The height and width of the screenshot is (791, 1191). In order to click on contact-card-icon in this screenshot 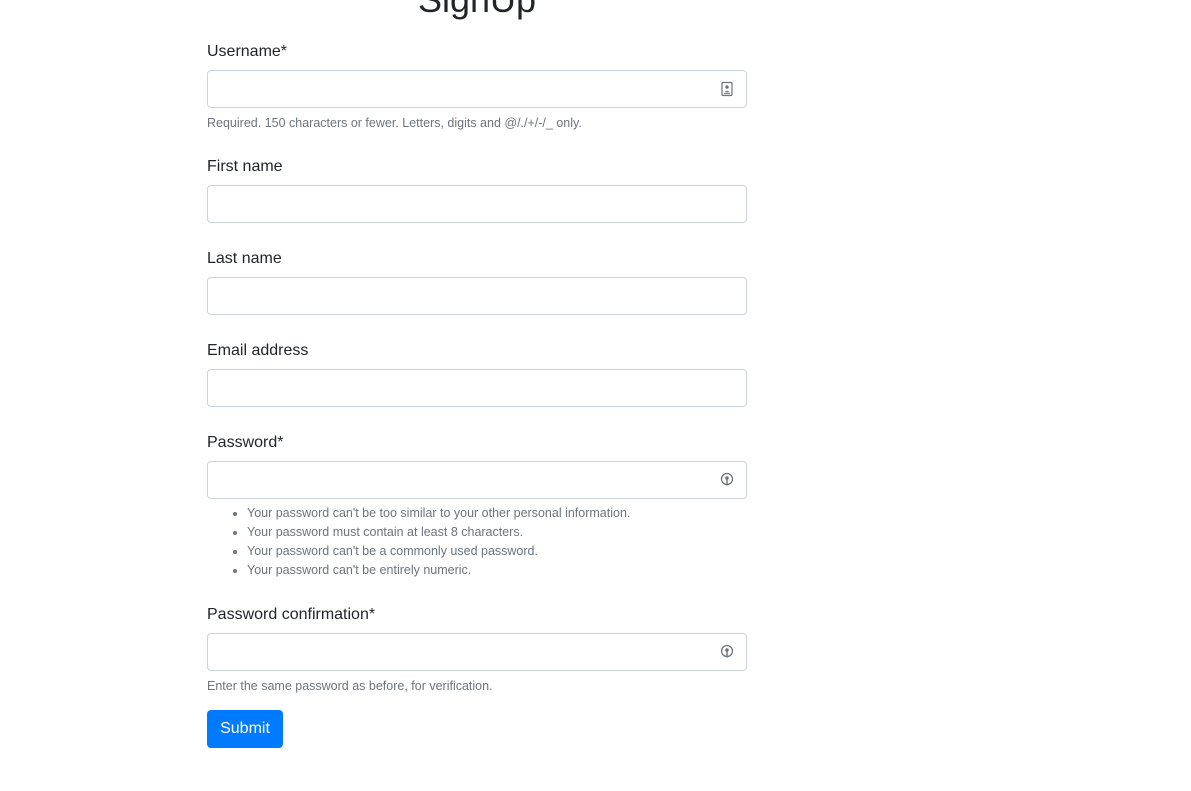, I will do `click(727, 89)`.